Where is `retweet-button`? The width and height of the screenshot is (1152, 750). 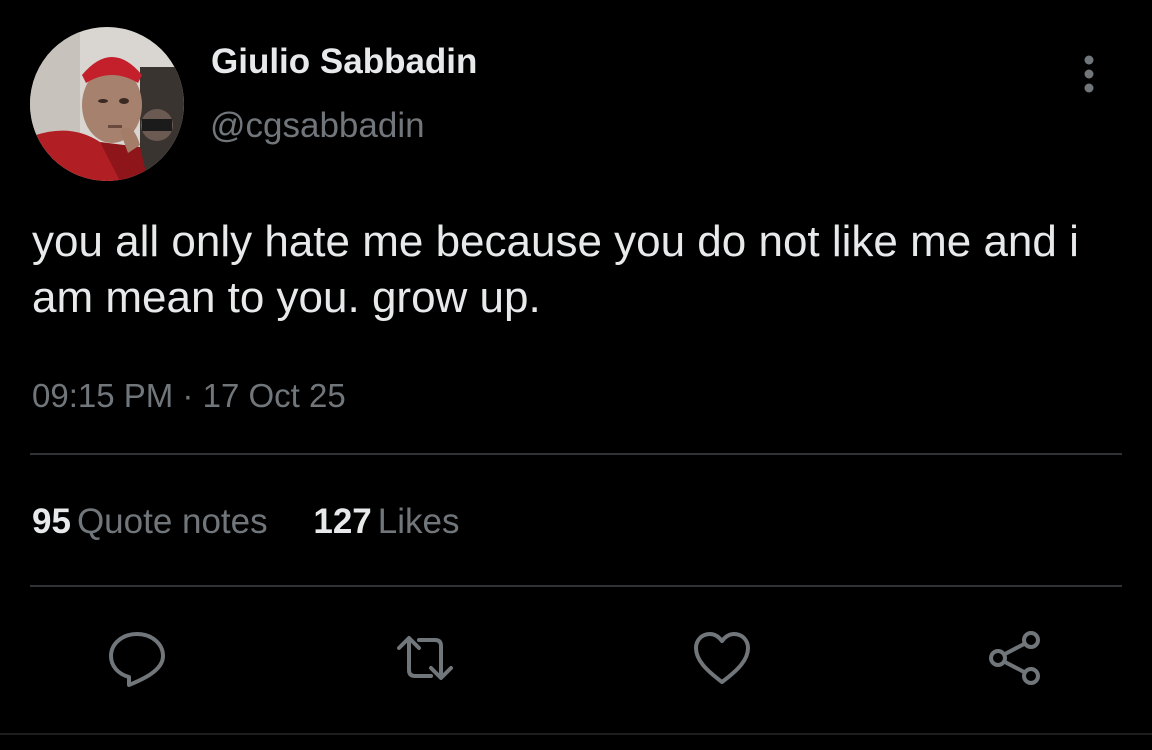
retweet-button is located at coordinates (425, 658).